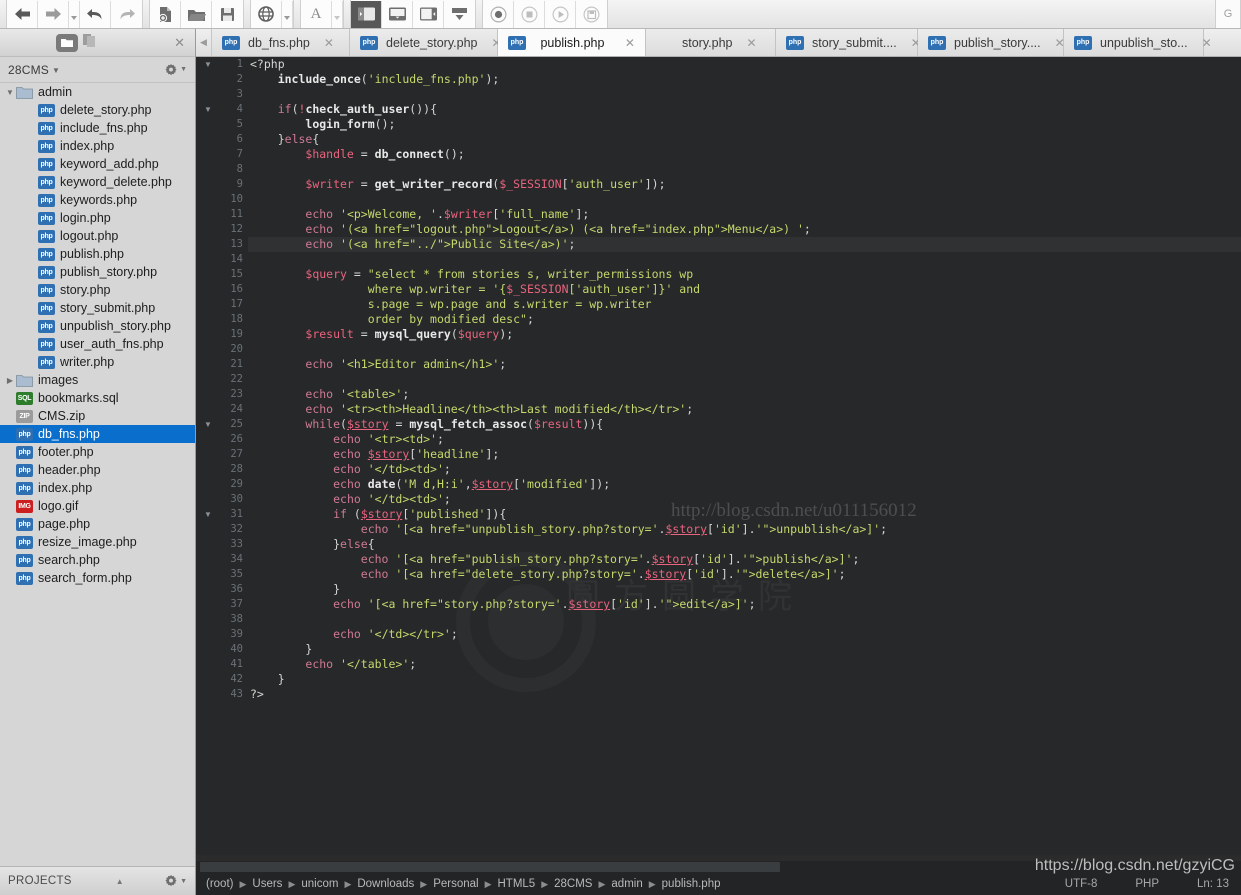 This screenshot has width=1241, height=895. Describe the element at coordinates (97, 470) in the screenshot. I see `tree-file: php header.php` at that location.